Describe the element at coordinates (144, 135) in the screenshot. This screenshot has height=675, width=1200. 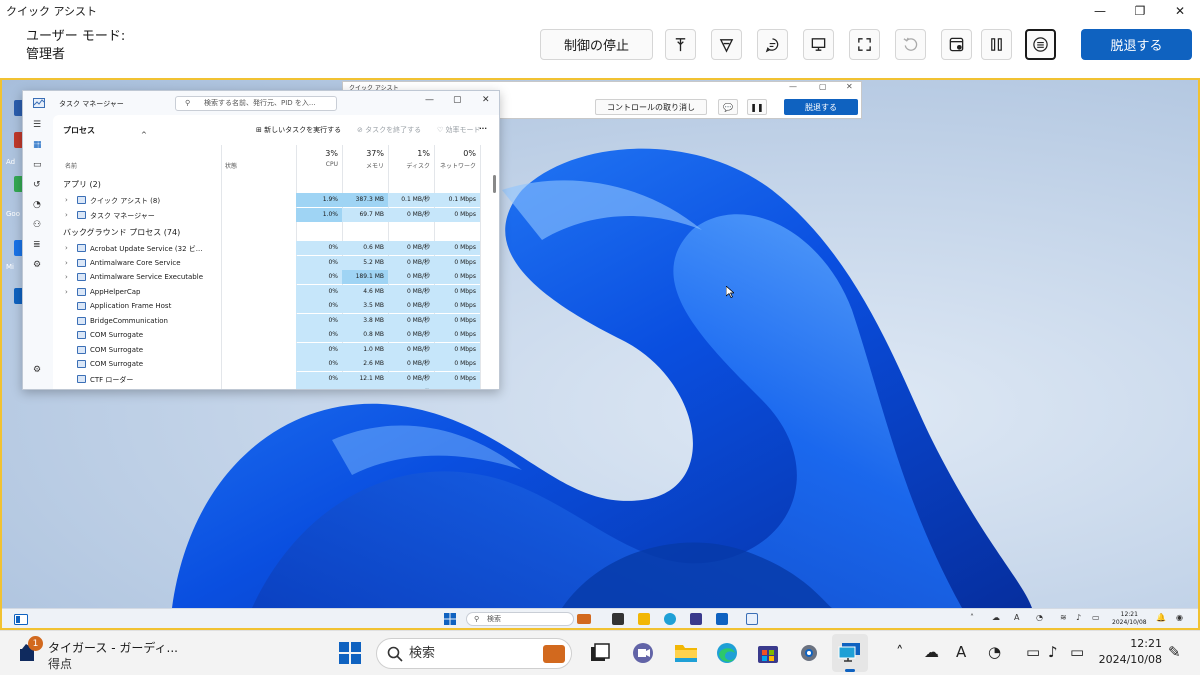
I see `sort-caret-icon: ^` at that location.